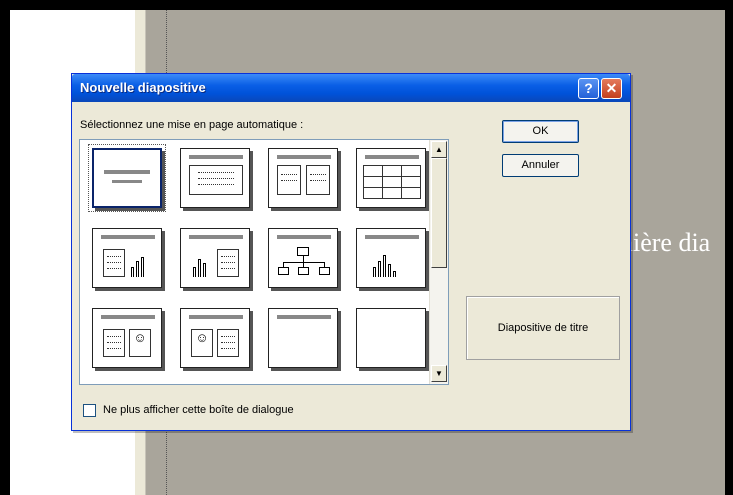 Image resolution: width=733 pixels, height=495 pixels. What do you see at coordinates (303, 338) in the screenshot?
I see `layout-title-only` at bounding box center [303, 338].